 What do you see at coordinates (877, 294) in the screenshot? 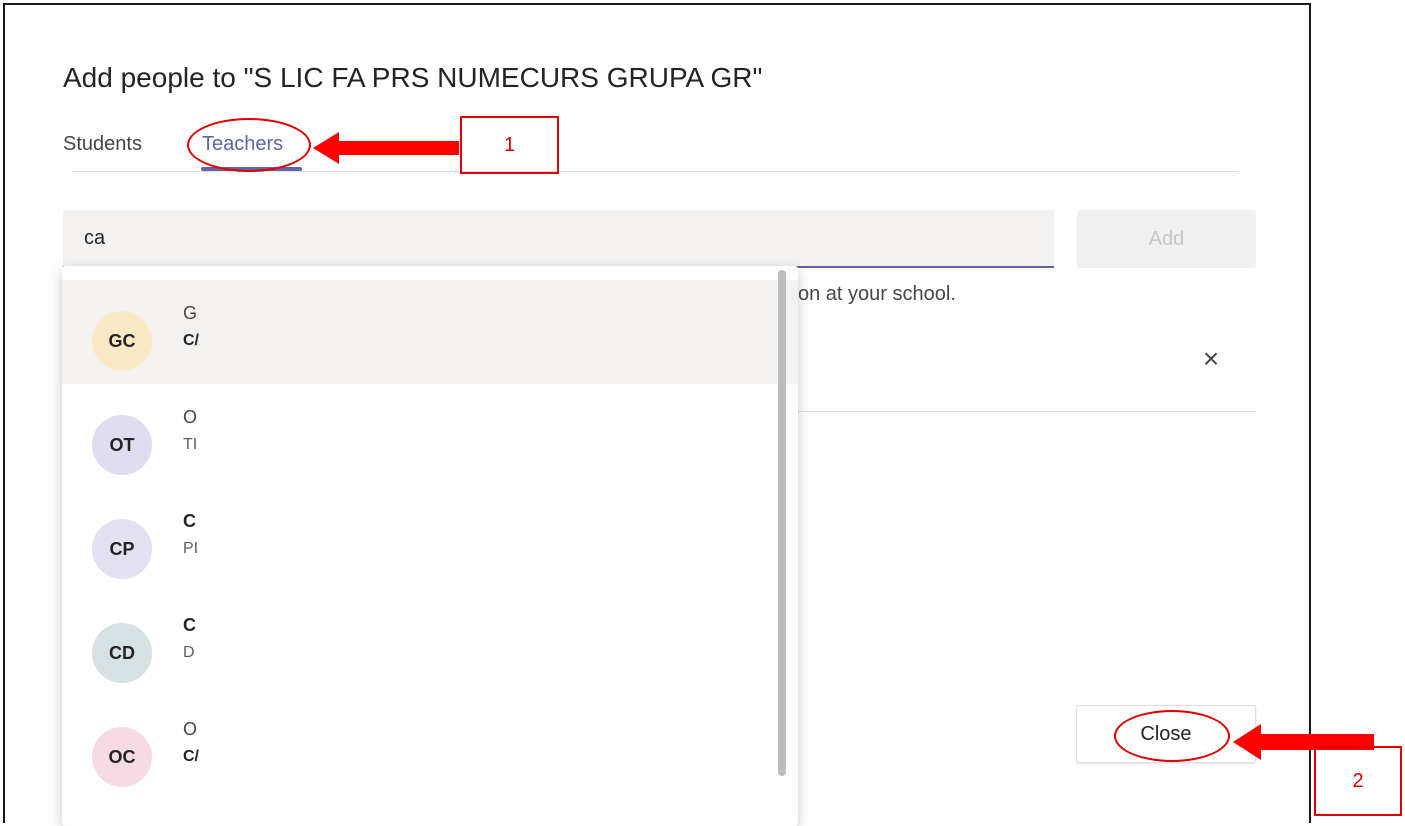
I see `search-hint-text: on at your school.` at bounding box center [877, 294].